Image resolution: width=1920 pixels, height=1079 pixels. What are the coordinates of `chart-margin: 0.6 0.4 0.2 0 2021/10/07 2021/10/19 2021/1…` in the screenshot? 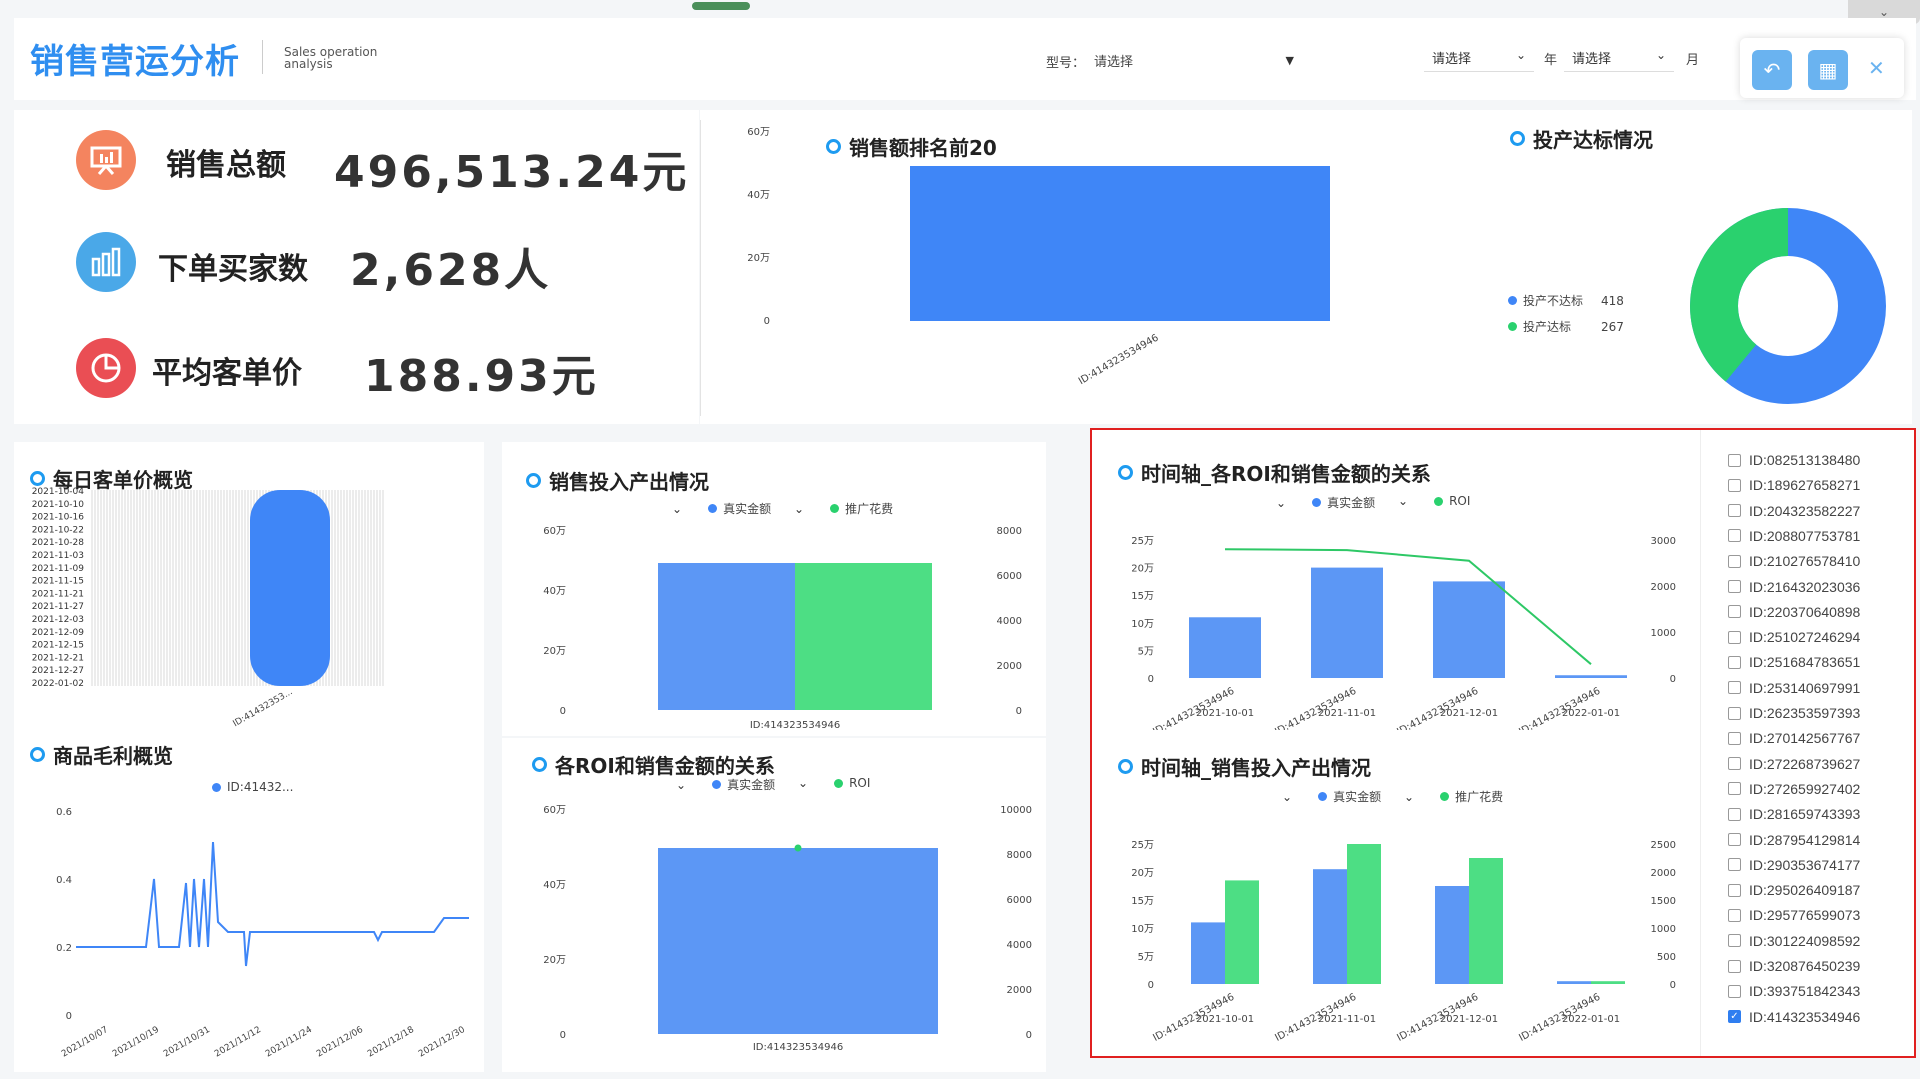 It's located at (262, 933).